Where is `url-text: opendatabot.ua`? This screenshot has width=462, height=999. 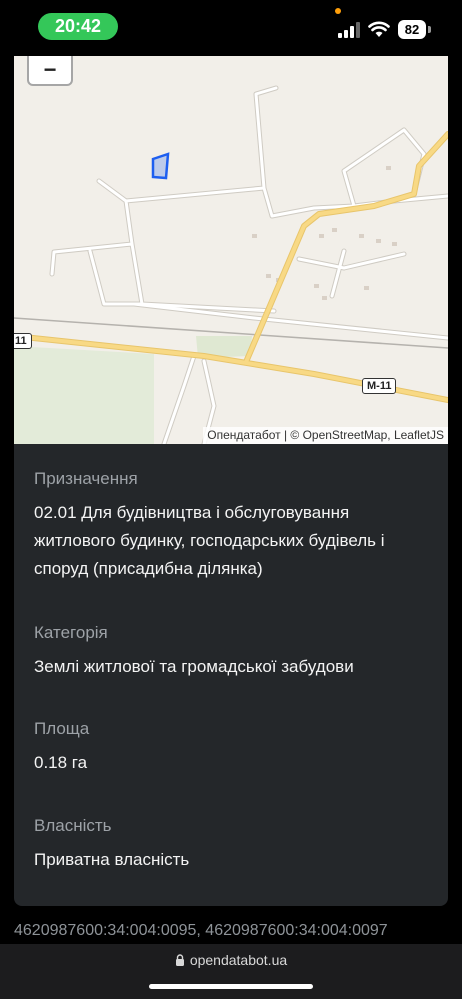 url-text: opendatabot.ua is located at coordinates (238, 960).